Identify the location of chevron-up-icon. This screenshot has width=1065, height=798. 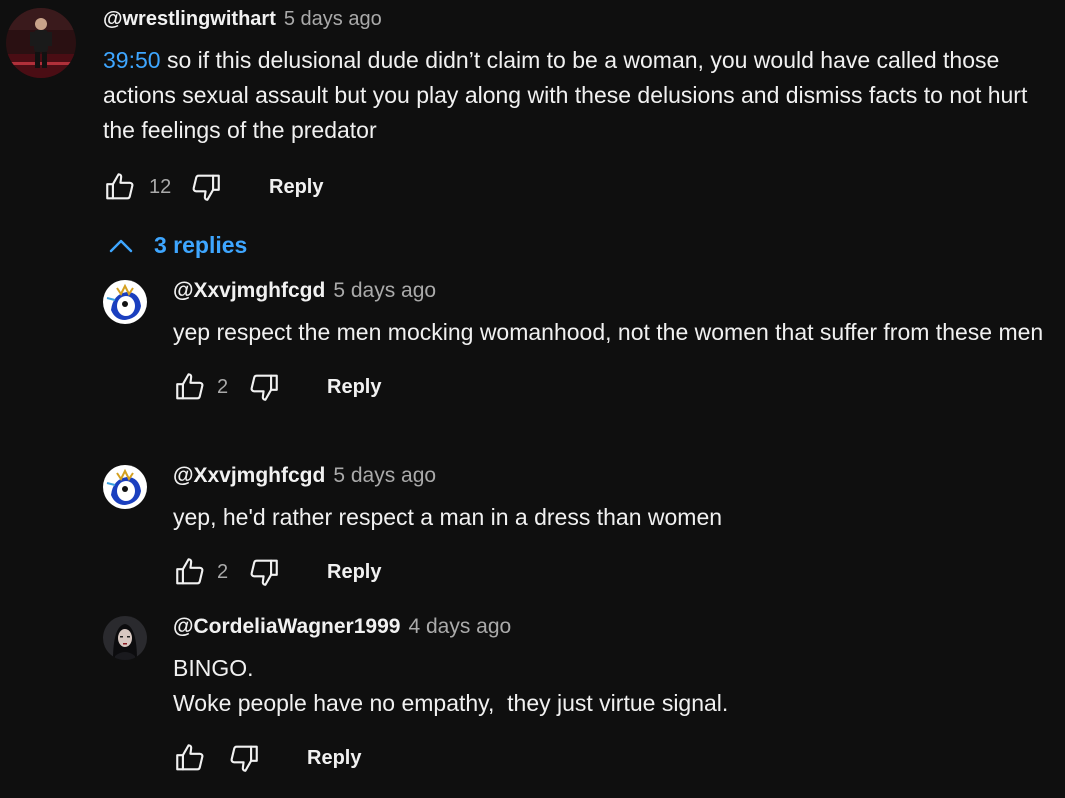
(121, 245).